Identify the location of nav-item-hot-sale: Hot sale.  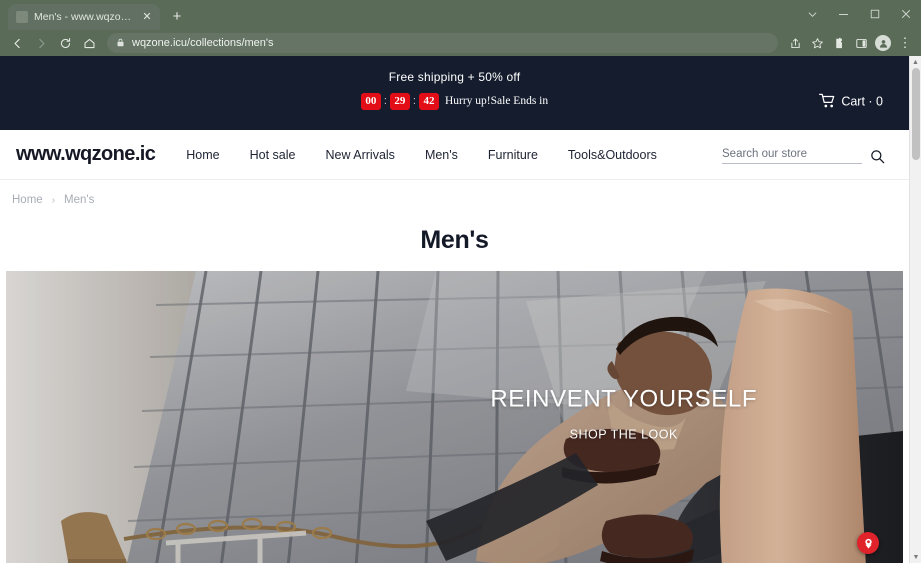
(273, 155).